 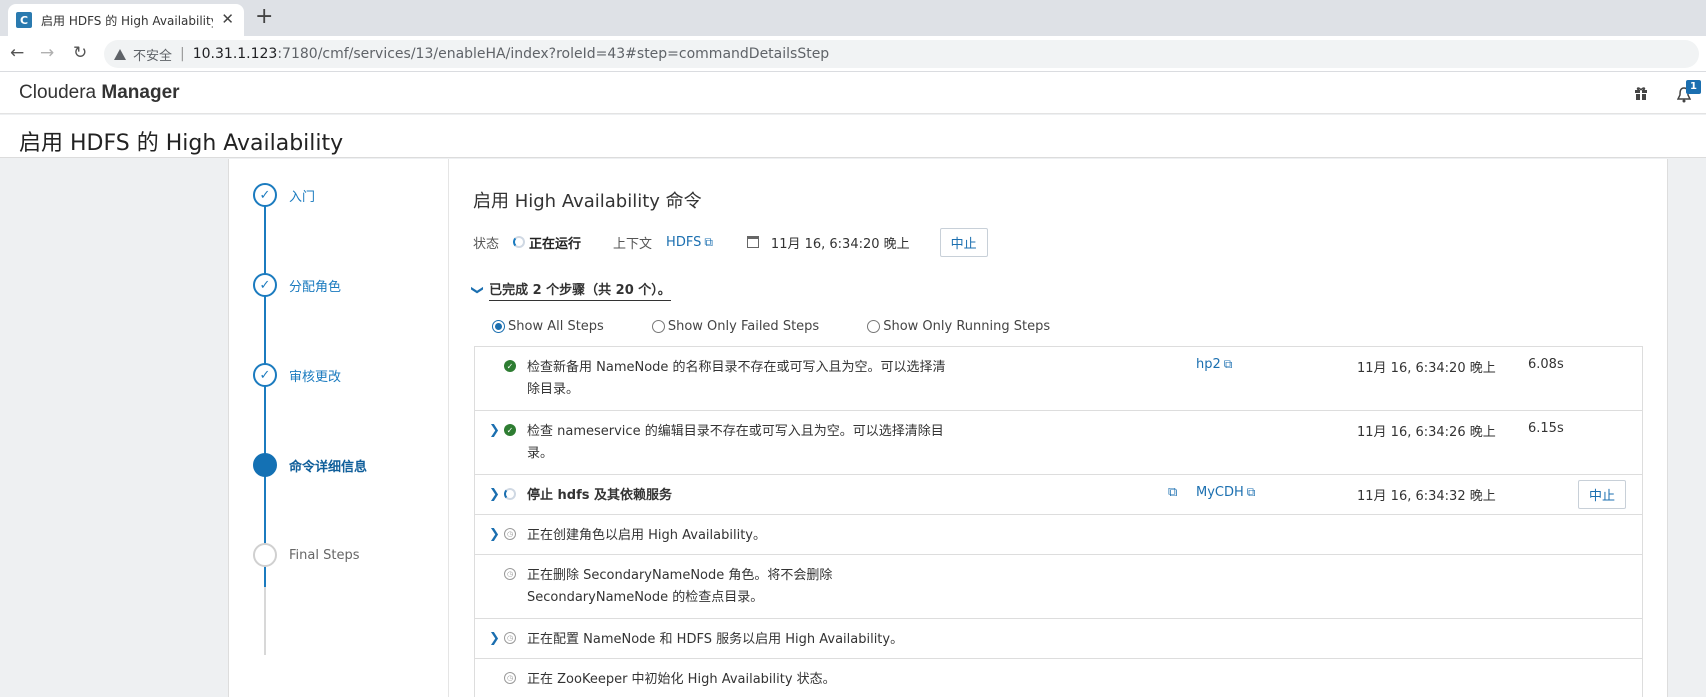 What do you see at coordinates (735, 326) in the screenshot?
I see `filter-show-failed: Show Only Failed Steps` at bounding box center [735, 326].